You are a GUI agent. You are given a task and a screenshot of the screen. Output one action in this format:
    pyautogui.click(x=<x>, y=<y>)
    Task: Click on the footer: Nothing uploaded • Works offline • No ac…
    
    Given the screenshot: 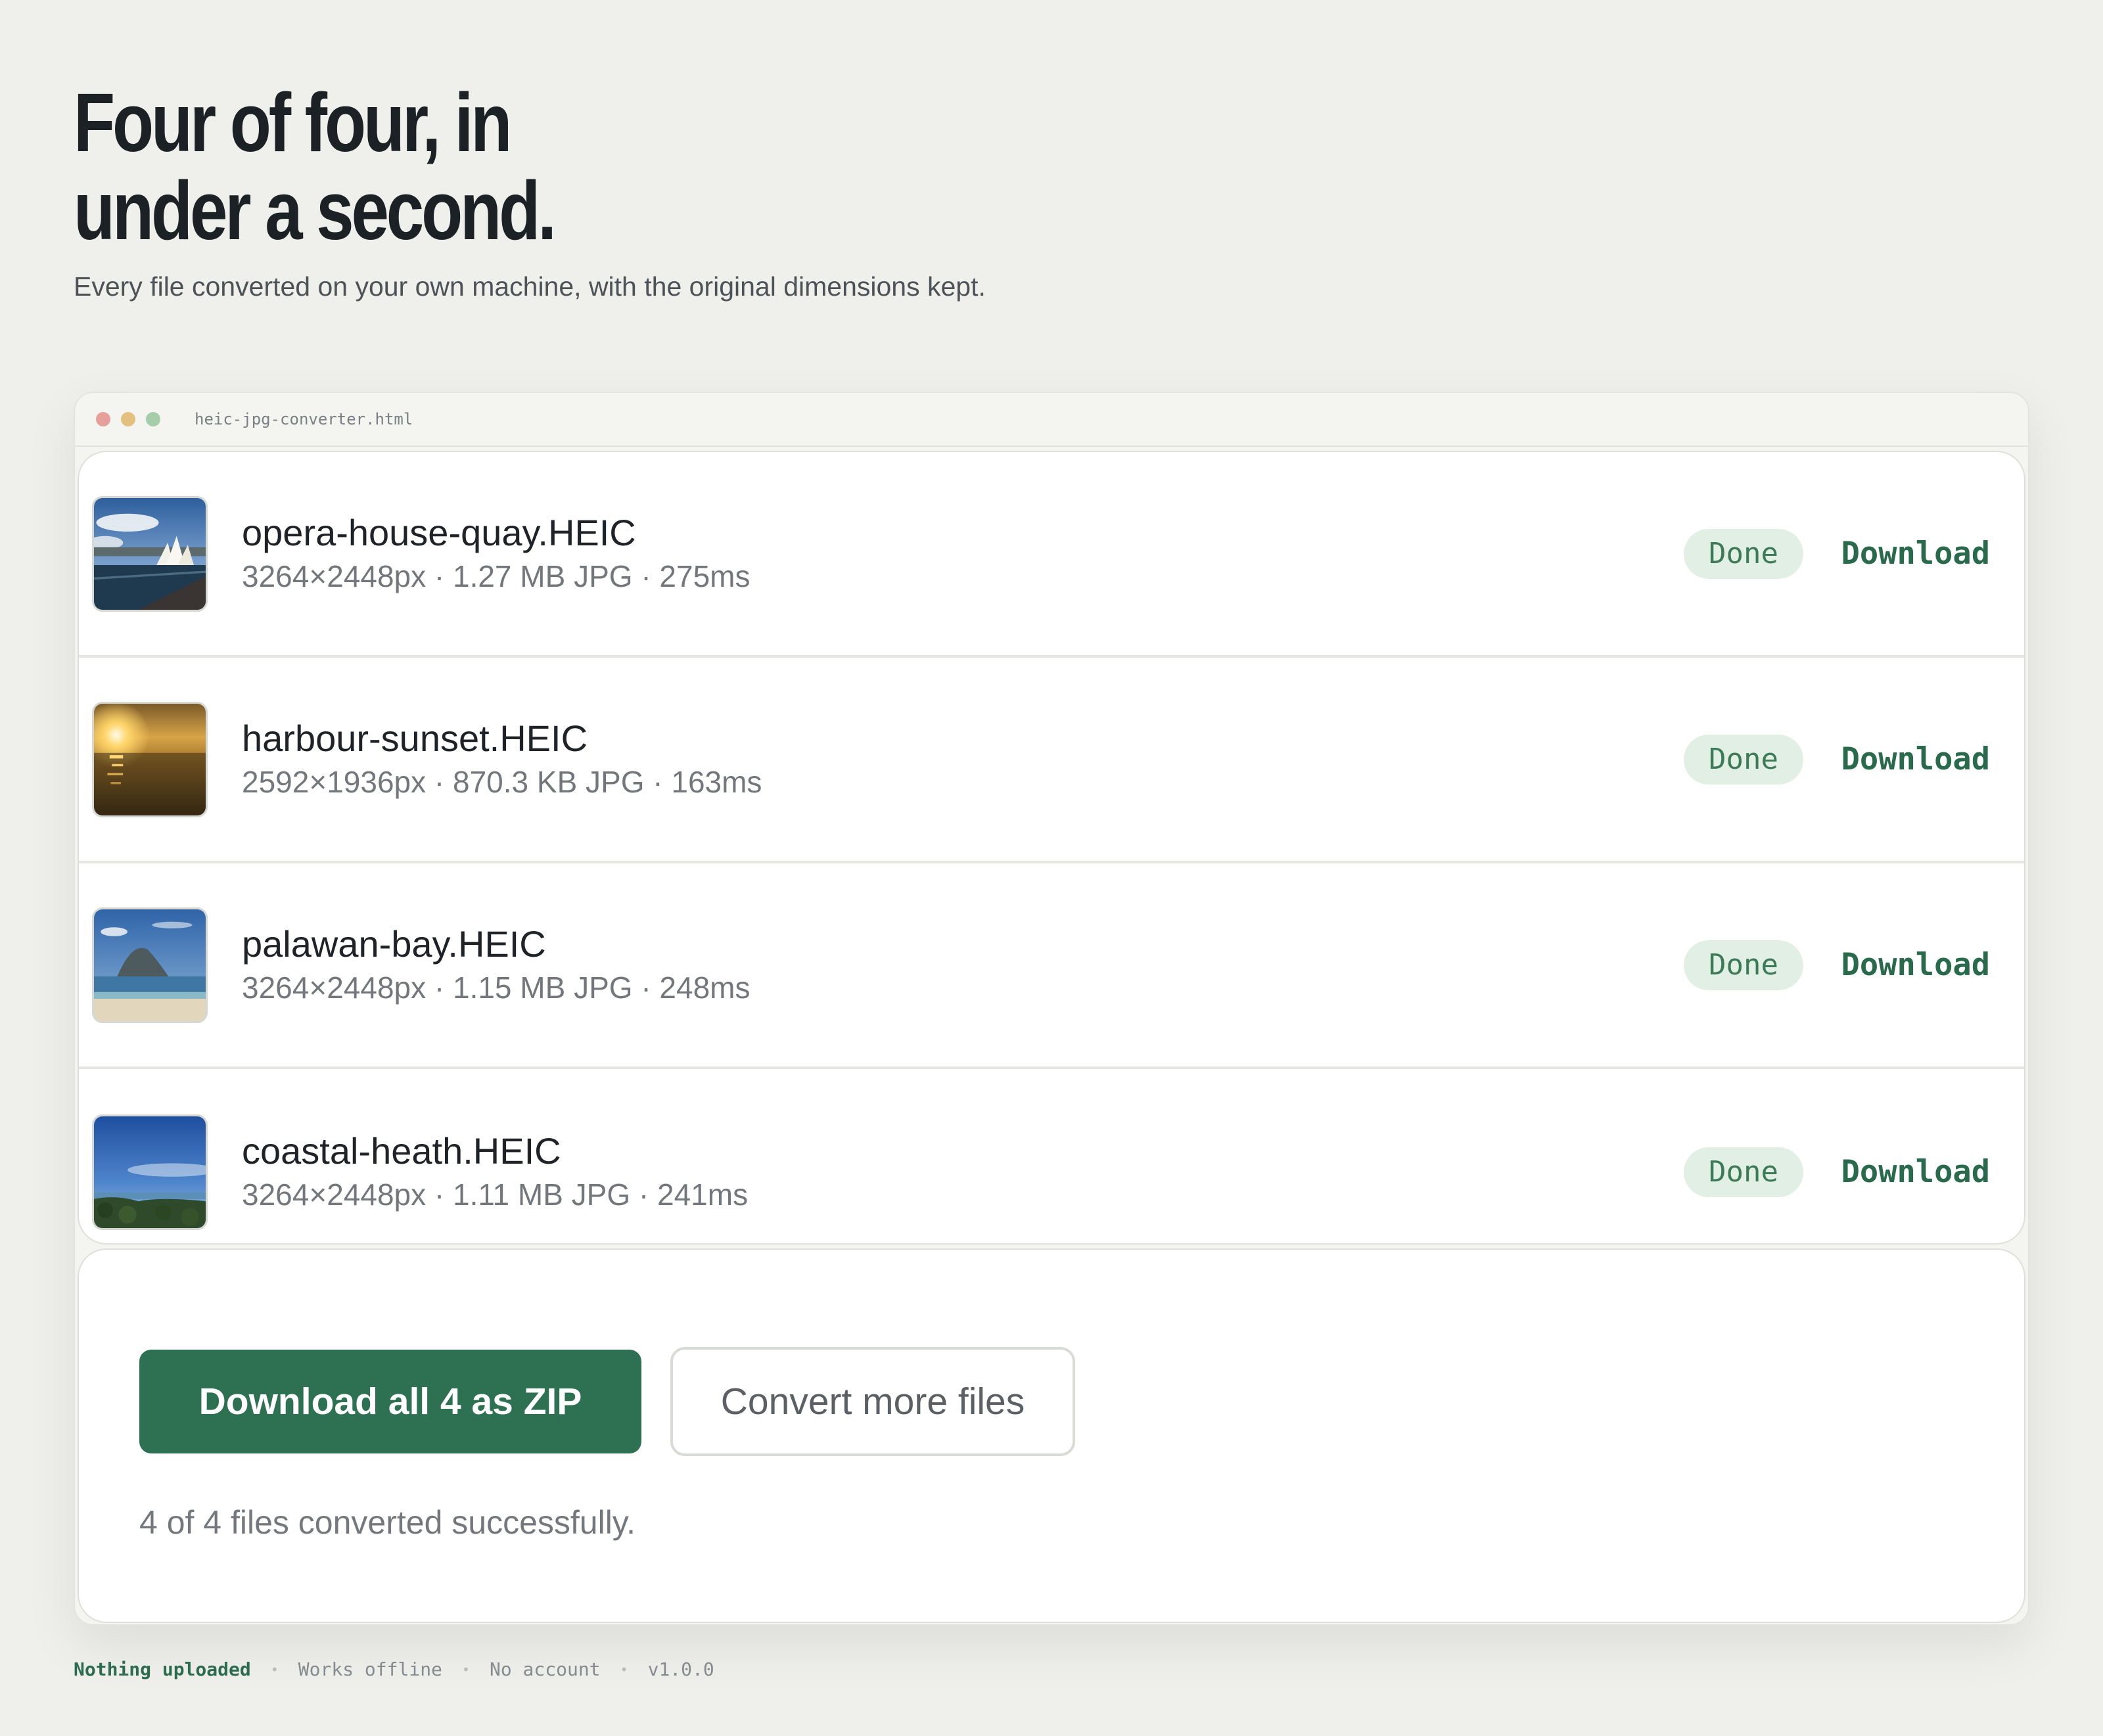 What is the action you would take?
    pyautogui.click(x=394, y=1669)
    